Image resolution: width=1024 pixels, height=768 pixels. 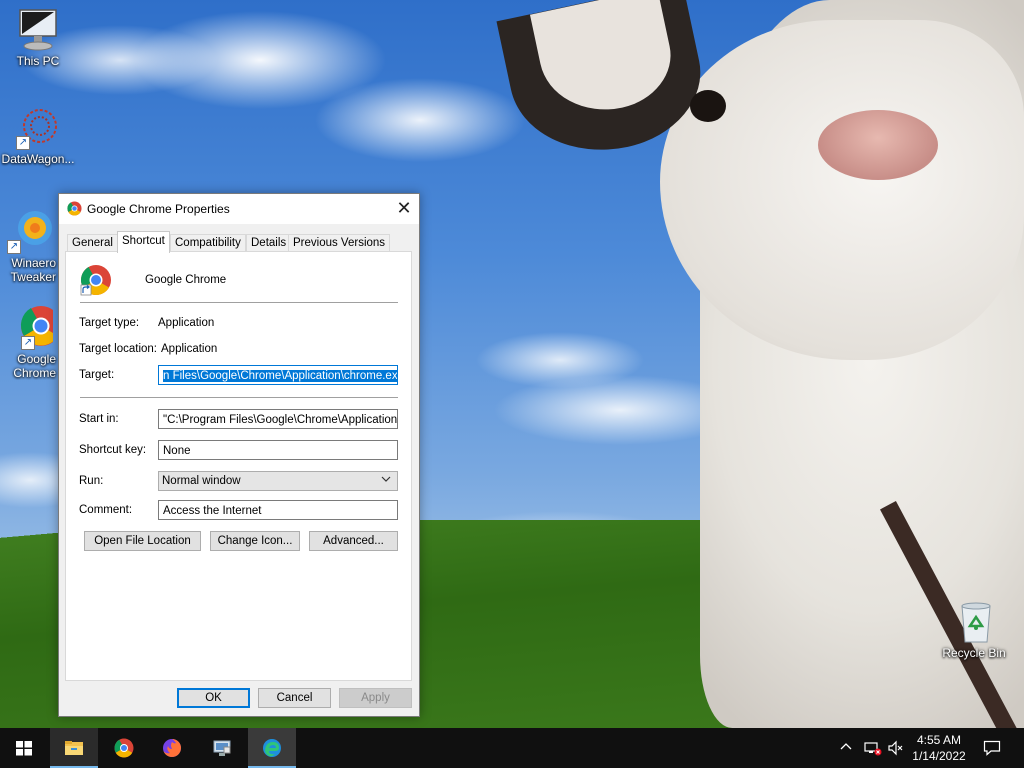 I want to click on taskbar-chrome, so click(x=124, y=748).